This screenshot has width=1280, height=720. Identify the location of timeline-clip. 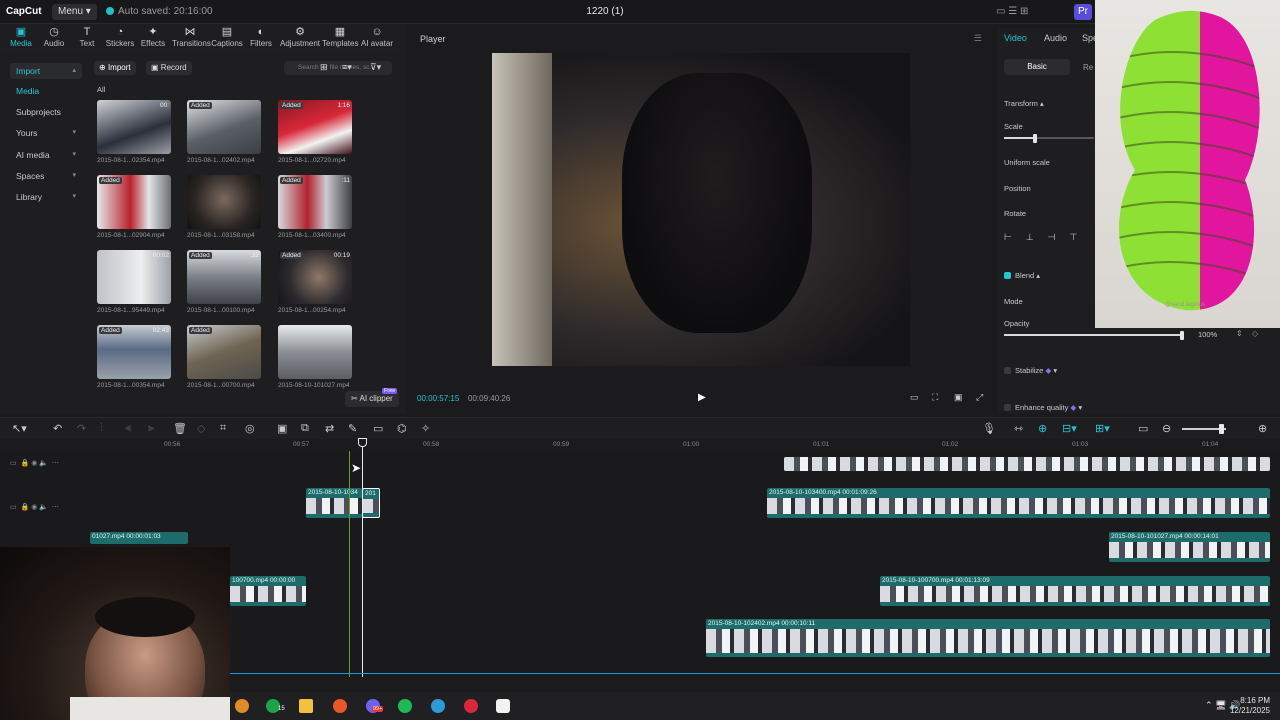
(1027, 464).